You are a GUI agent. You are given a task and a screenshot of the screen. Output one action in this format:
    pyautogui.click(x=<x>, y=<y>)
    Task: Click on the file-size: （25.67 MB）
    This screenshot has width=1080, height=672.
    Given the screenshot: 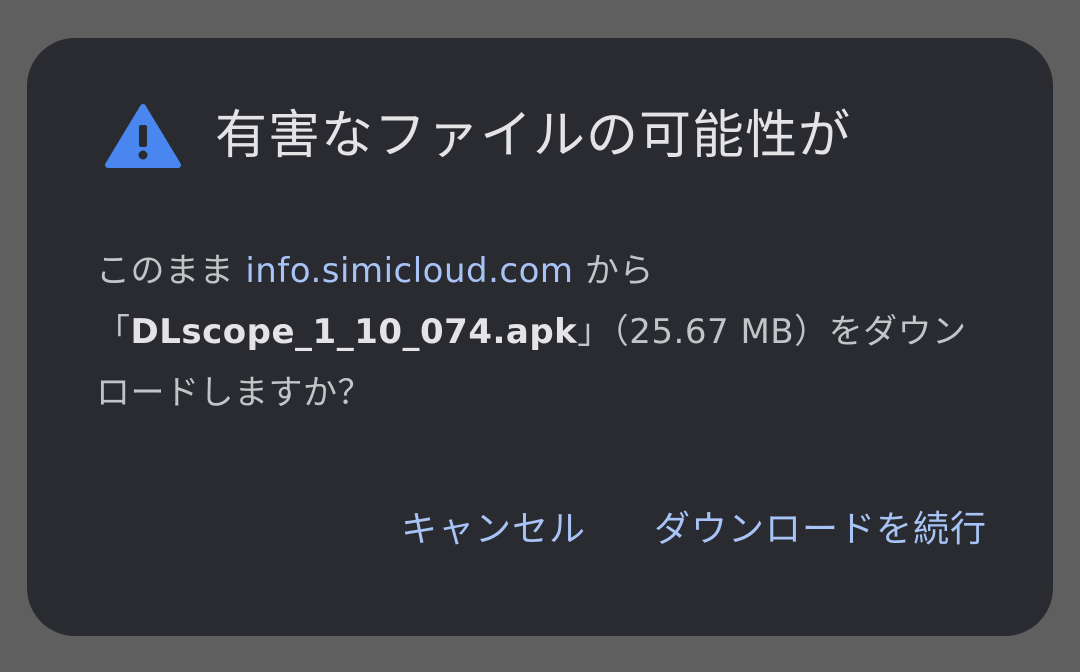 What is the action you would take?
    pyautogui.click(x=720, y=332)
    